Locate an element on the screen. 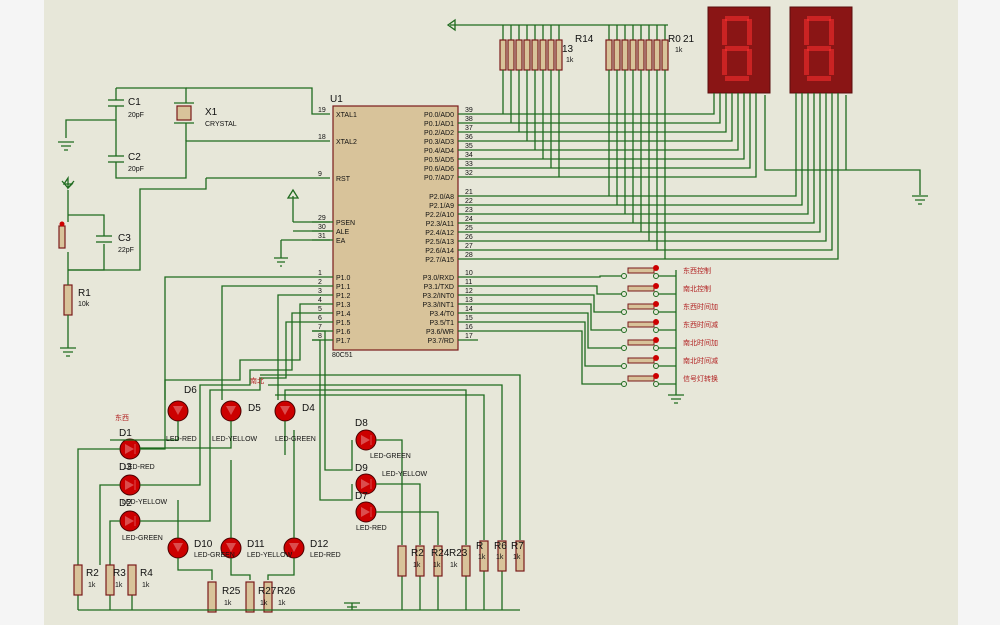  reset-button is located at coordinates (62, 237).